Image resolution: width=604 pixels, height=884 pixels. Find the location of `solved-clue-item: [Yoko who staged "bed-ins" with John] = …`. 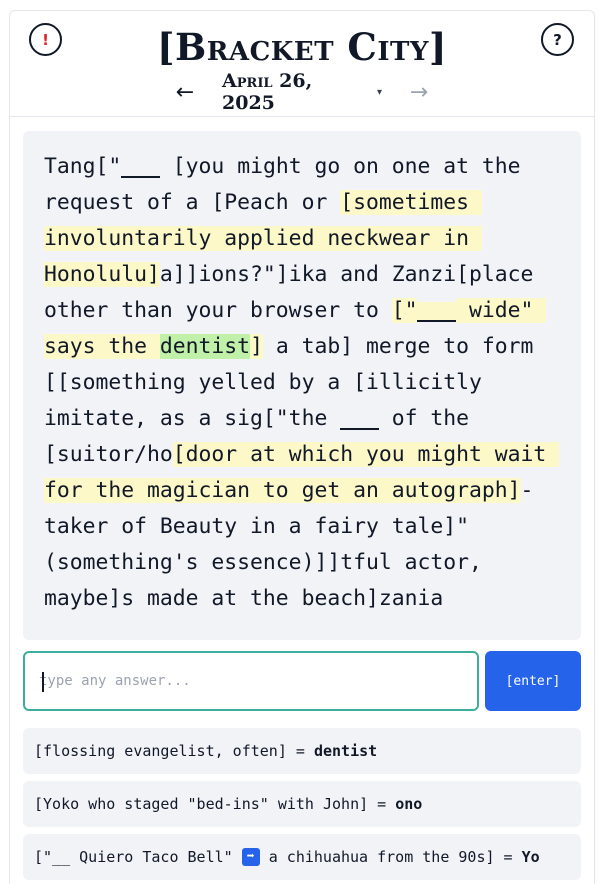

solved-clue-item: [Yoko who staged "bed-ins" with John] = … is located at coordinates (302, 804).